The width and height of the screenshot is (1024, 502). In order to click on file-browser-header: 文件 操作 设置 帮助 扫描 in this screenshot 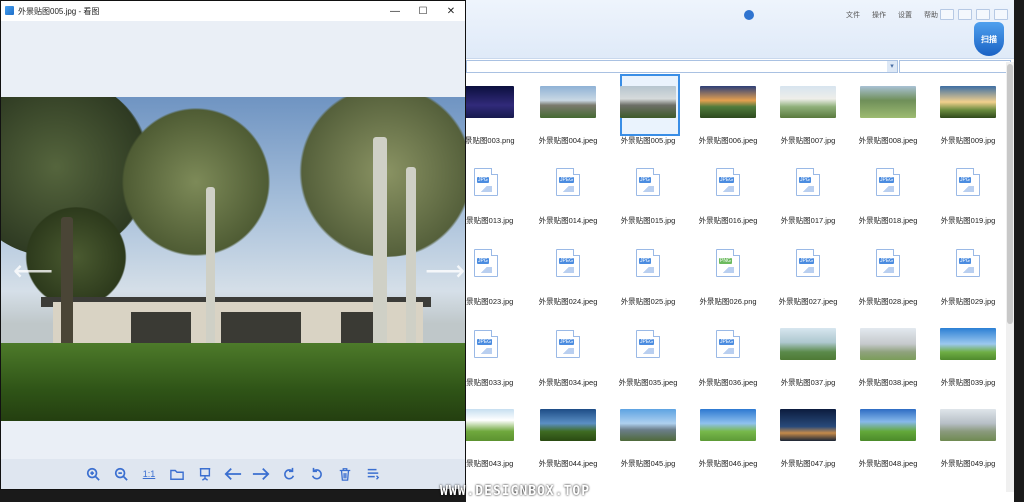, I will do `click(740, 29)`.